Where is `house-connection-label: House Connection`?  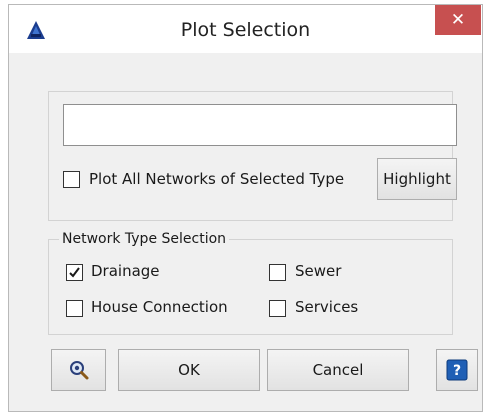
house-connection-label: House Connection is located at coordinates (159, 307).